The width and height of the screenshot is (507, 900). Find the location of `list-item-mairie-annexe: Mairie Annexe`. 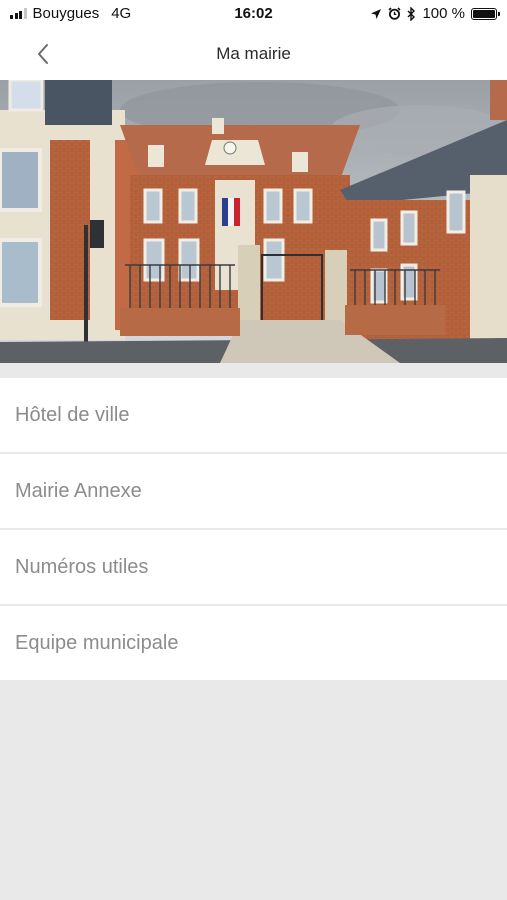

list-item-mairie-annexe: Mairie Annexe is located at coordinates (253, 492).